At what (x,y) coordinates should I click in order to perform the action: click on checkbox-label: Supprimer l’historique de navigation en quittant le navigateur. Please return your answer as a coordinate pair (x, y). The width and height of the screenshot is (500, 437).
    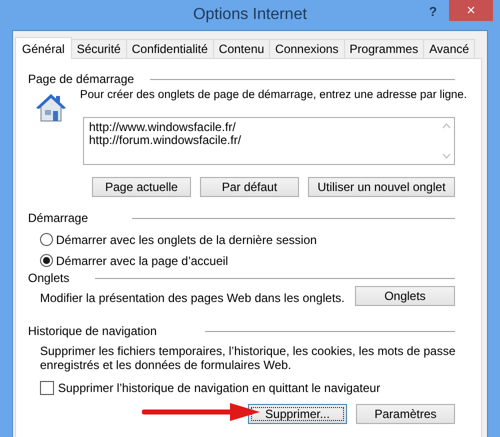
    Looking at the image, I should click on (219, 387).